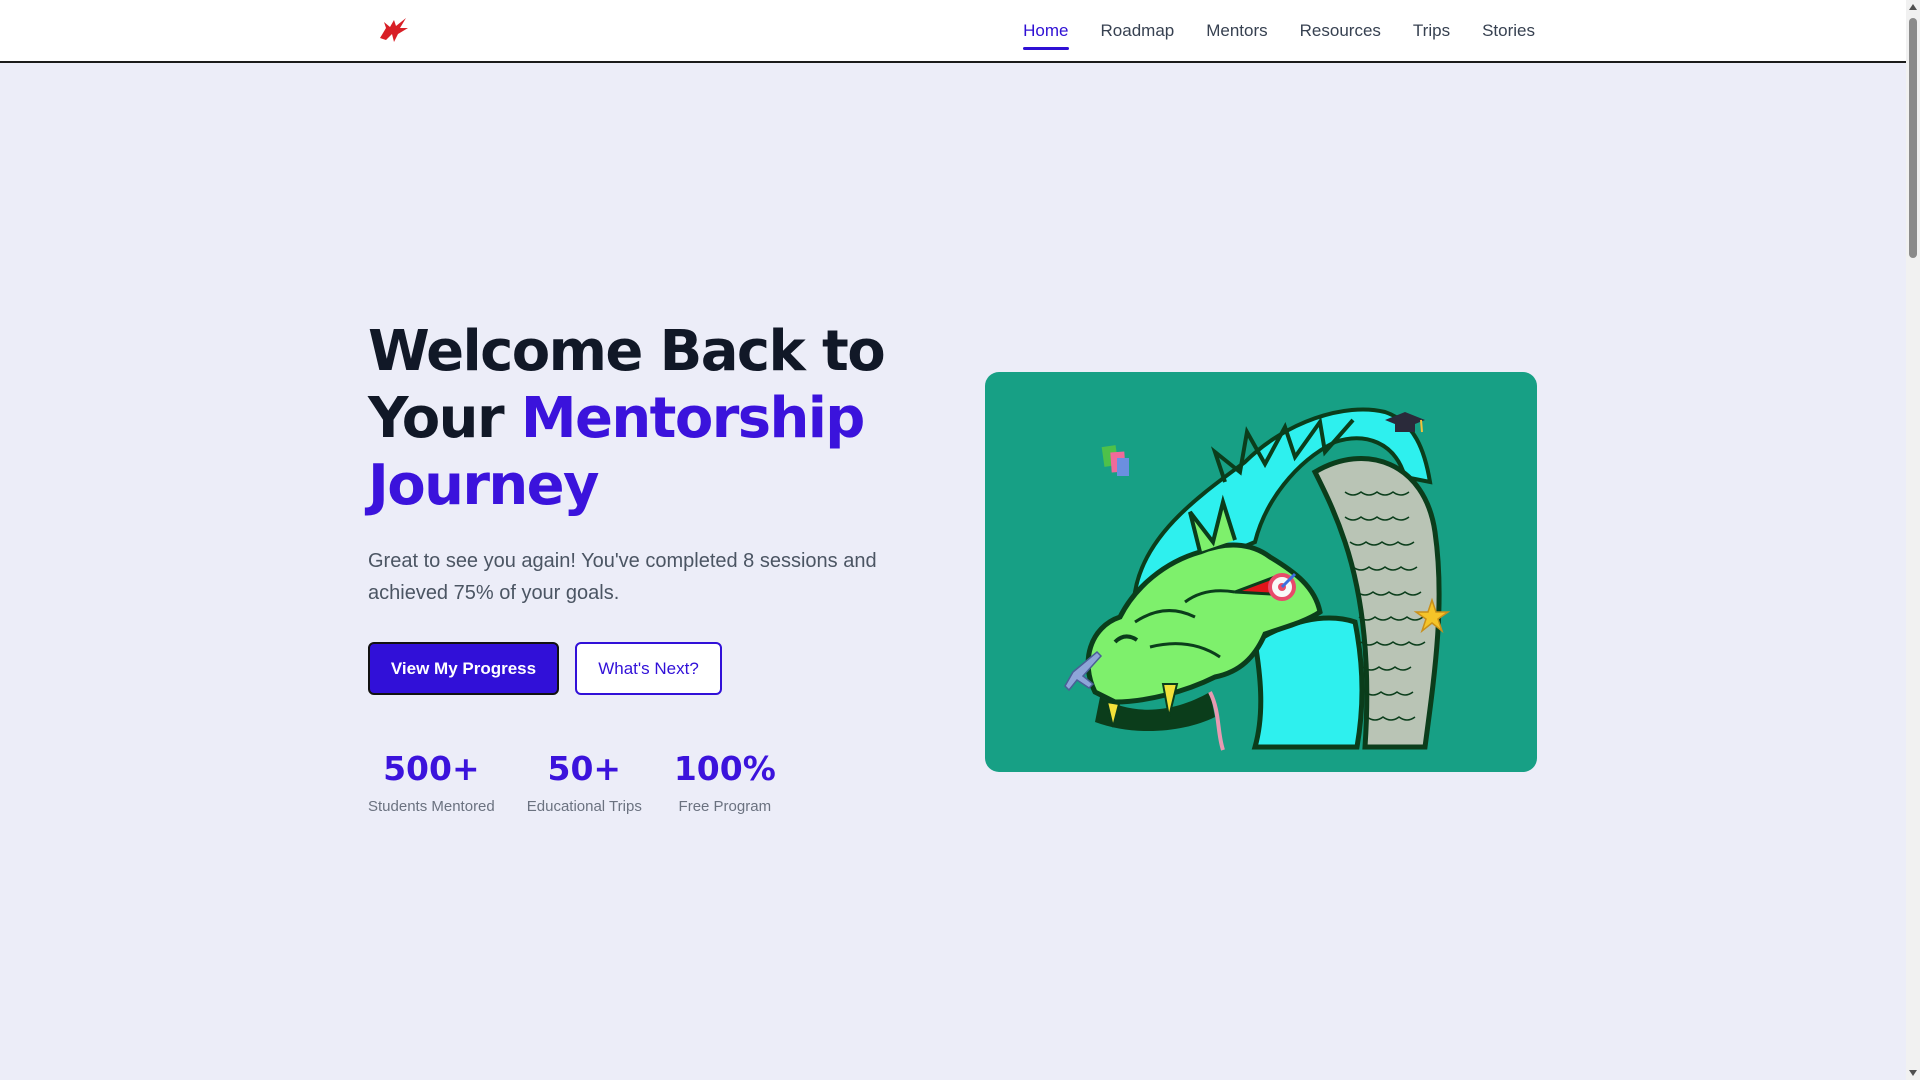 Image resolution: width=1920 pixels, height=1080 pixels. I want to click on headline-accent-journey: Journey, so click(484, 485).